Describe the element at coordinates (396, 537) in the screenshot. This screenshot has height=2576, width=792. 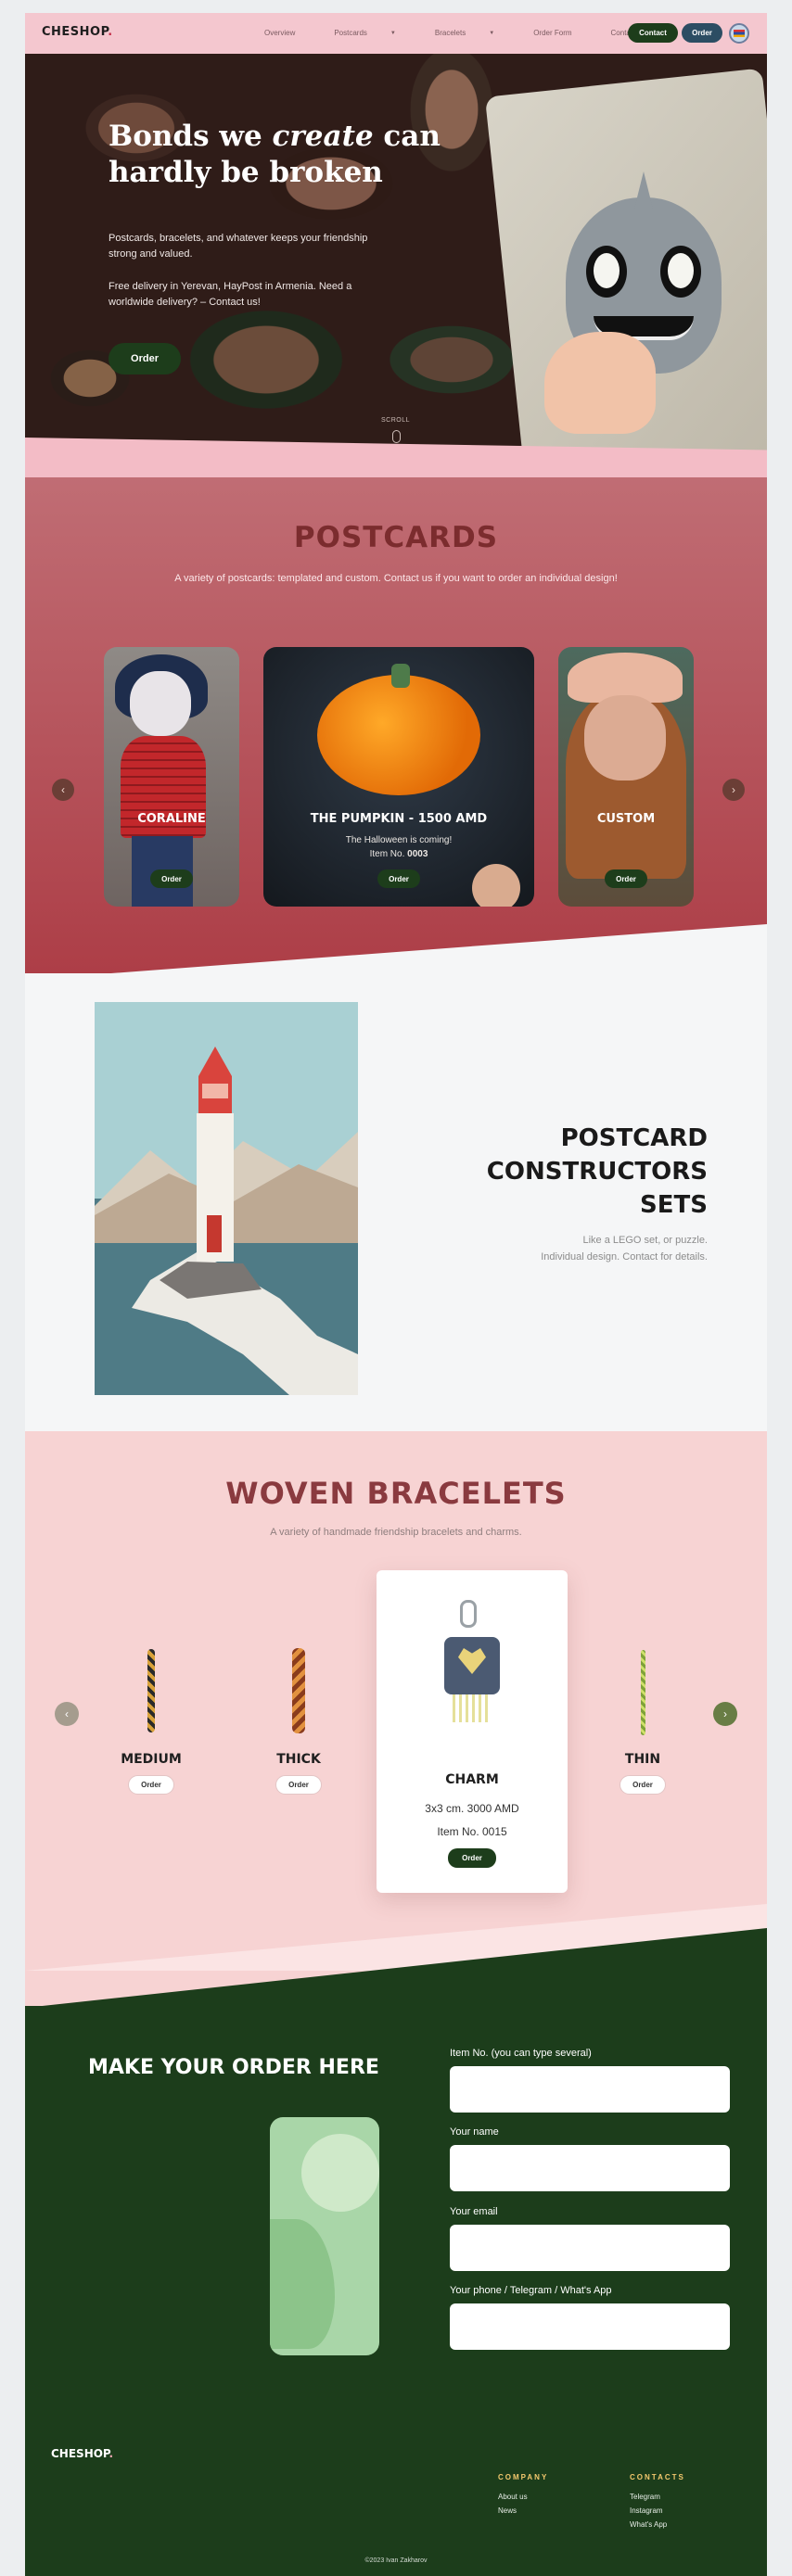
I see `postcards-title: POSTCARDS` at that location.